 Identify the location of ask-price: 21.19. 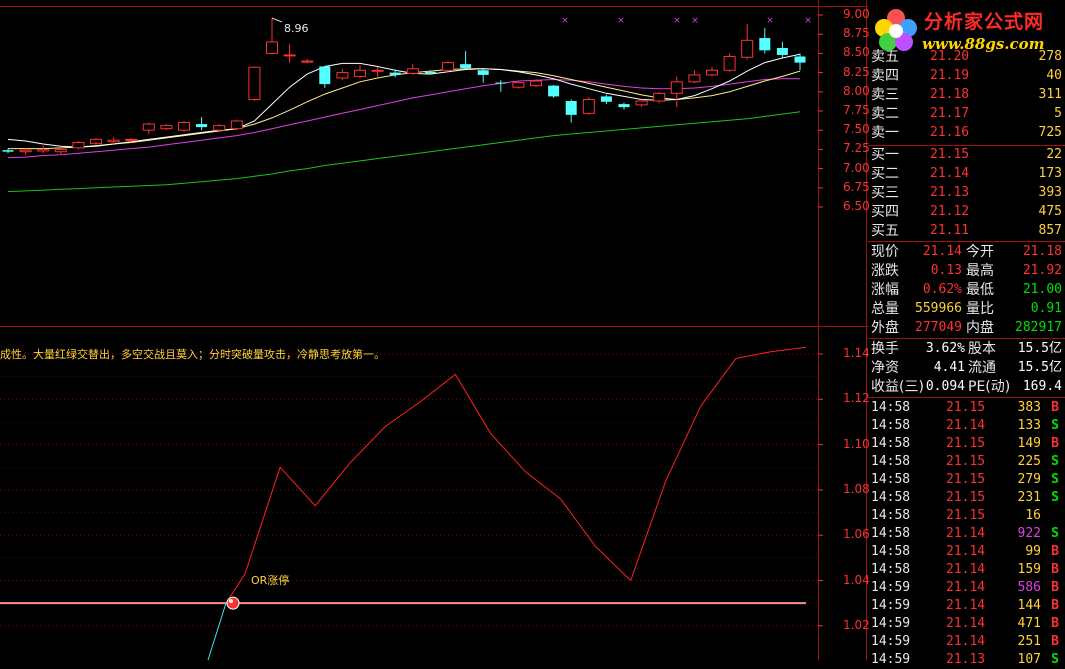
(950, 75).